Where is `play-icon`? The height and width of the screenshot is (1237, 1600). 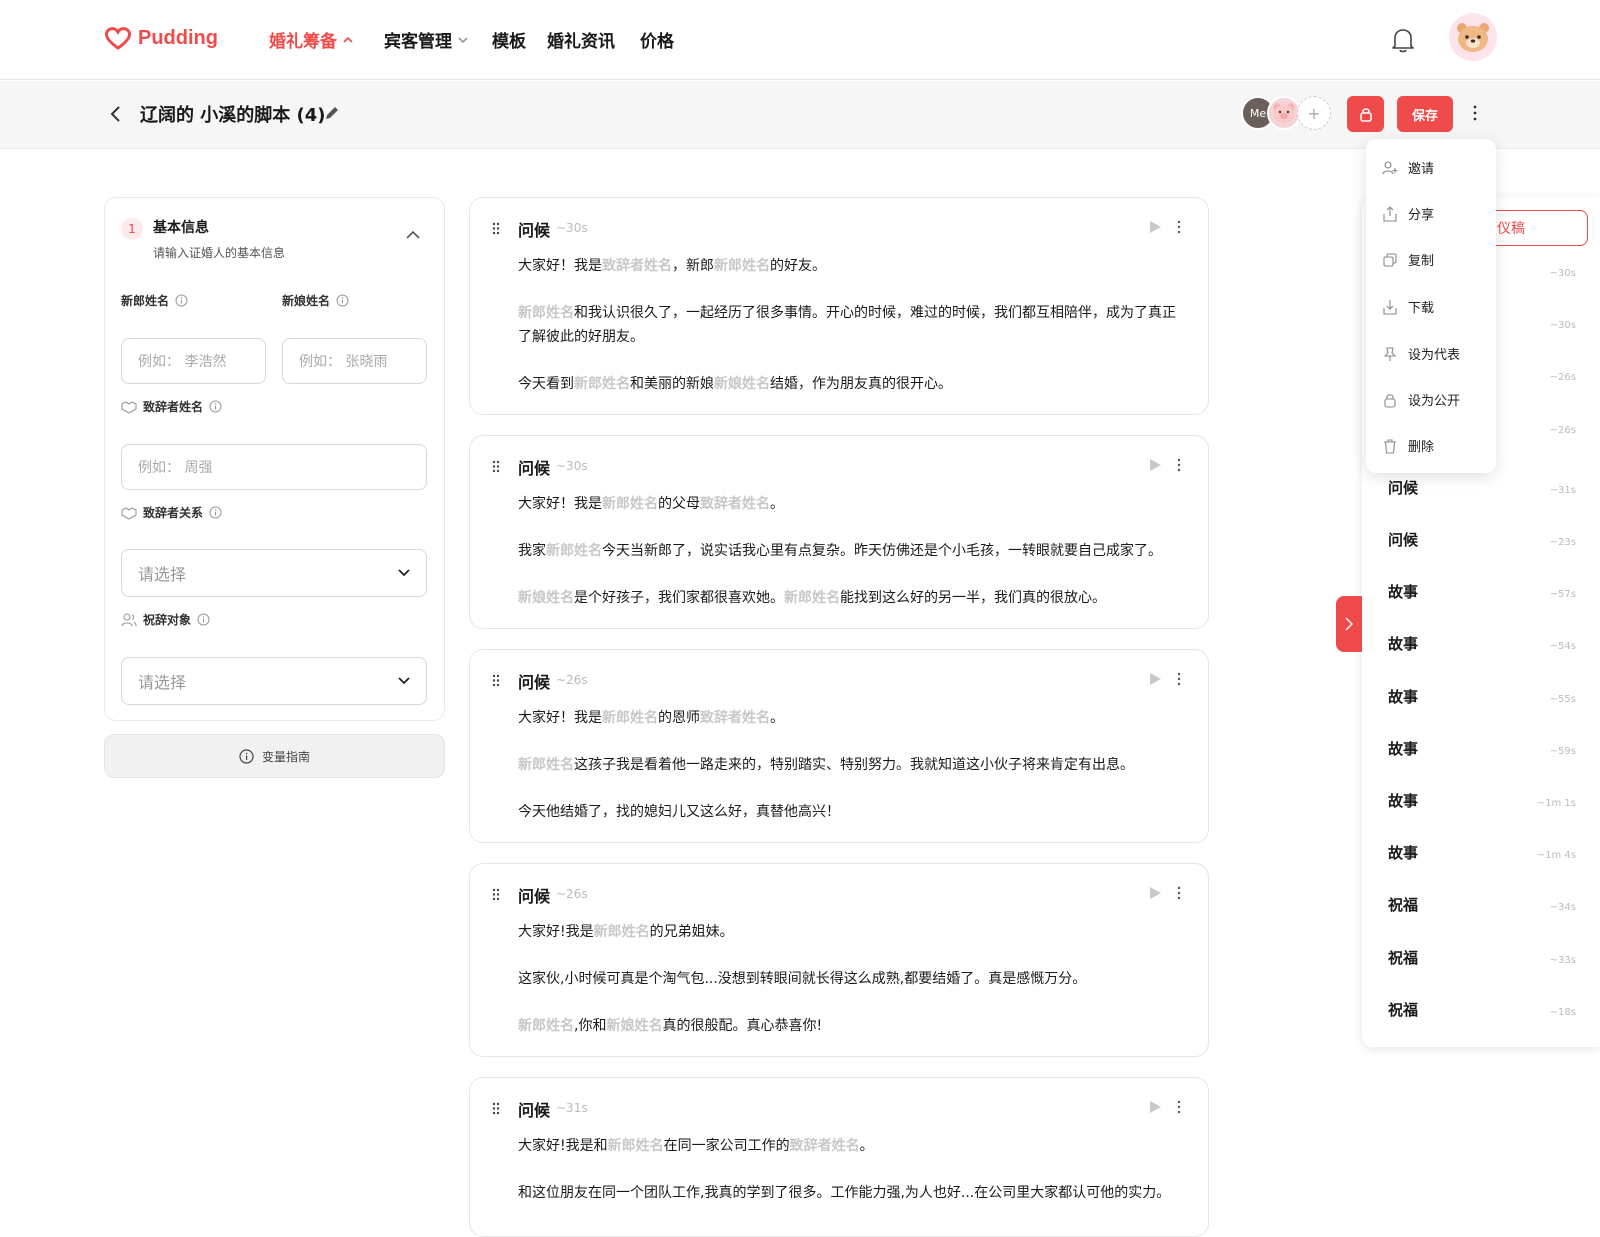
play-icon is located at coordinates (1155, 227).